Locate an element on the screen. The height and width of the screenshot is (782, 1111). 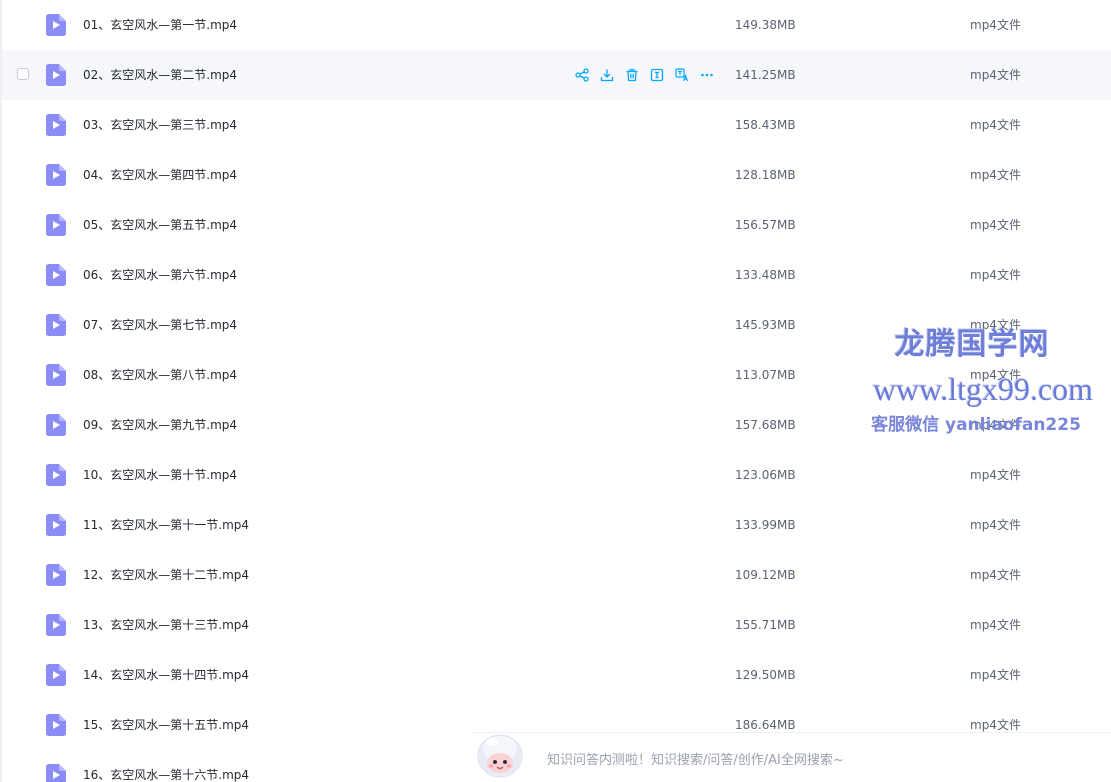
ai-assistant-bar: 知识问答内测啦！知识搜索/问答/创作/AI全网搜索~ is located at coordinates (790, 757).